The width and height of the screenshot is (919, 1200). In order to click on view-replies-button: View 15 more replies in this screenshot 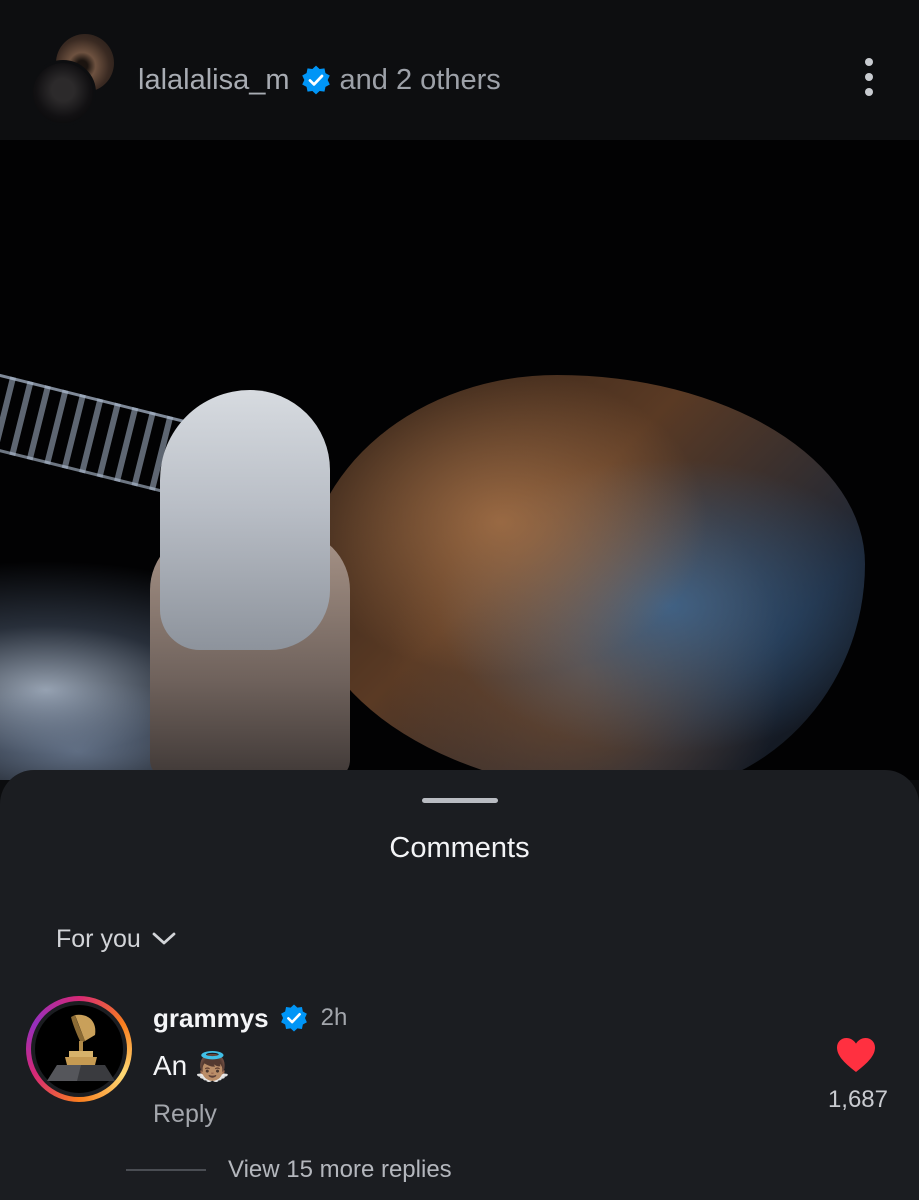, I will do `click(289, 1170)`.